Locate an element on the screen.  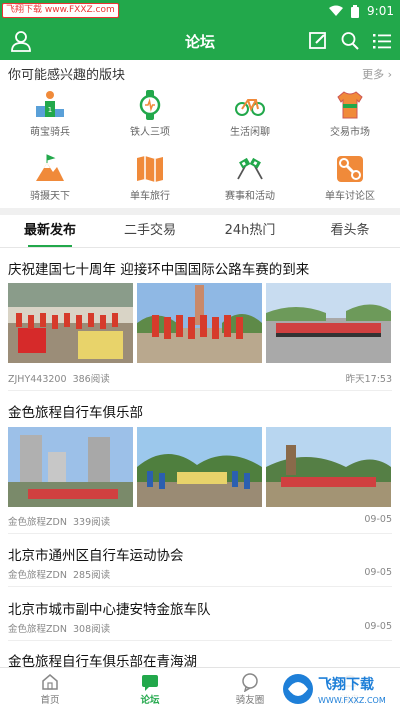
post-meta: 金色旅程ZDN 339阅读 is located at coordinates (59, 521).